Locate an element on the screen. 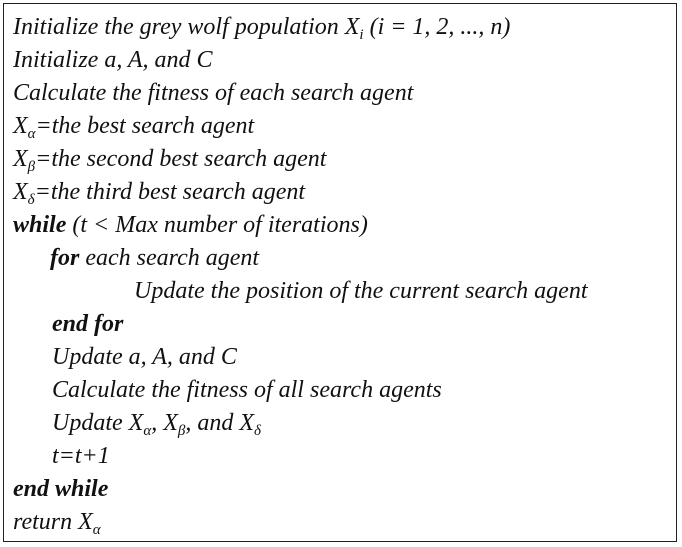 The width and height of the screenshot is (682, 547). line-delta: Xδ=the third best search agent is located at coordinates (159, 193).